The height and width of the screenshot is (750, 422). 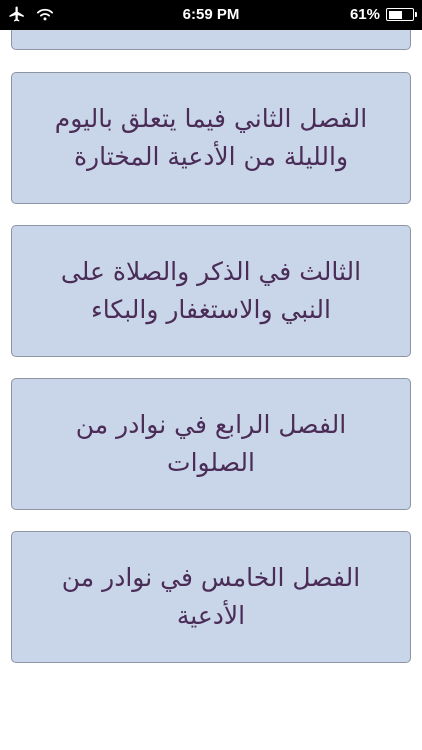 What do you see at coordinates (395, 14) in the screenshot?
I see `battery-fill` at bounding box center [395, 14].